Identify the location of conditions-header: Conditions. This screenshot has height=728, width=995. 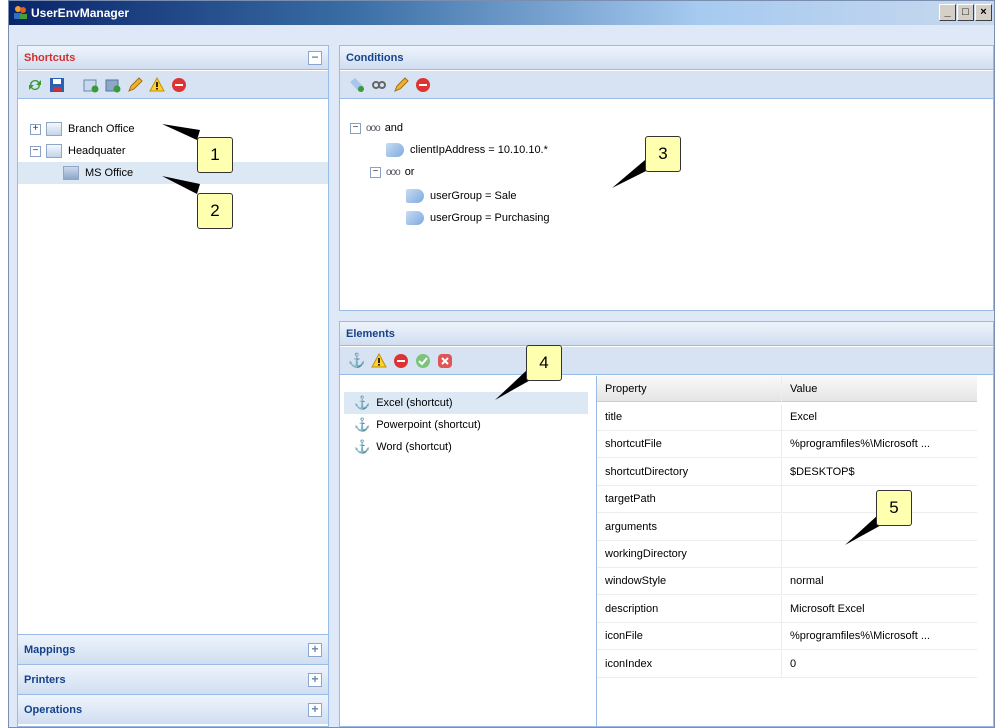
(666, 58).